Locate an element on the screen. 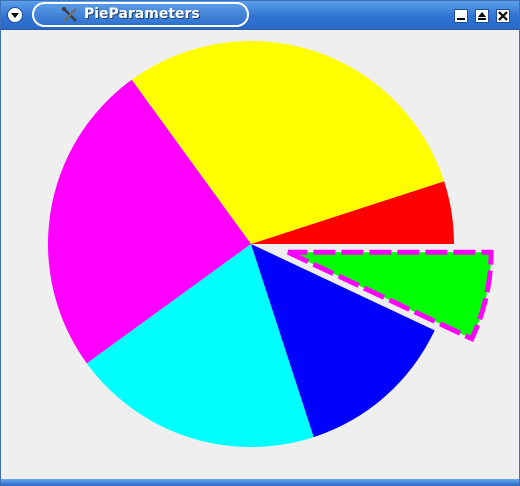 This screenshot has height=486, width=520. minimize-button is located at coordinates (461, 16).